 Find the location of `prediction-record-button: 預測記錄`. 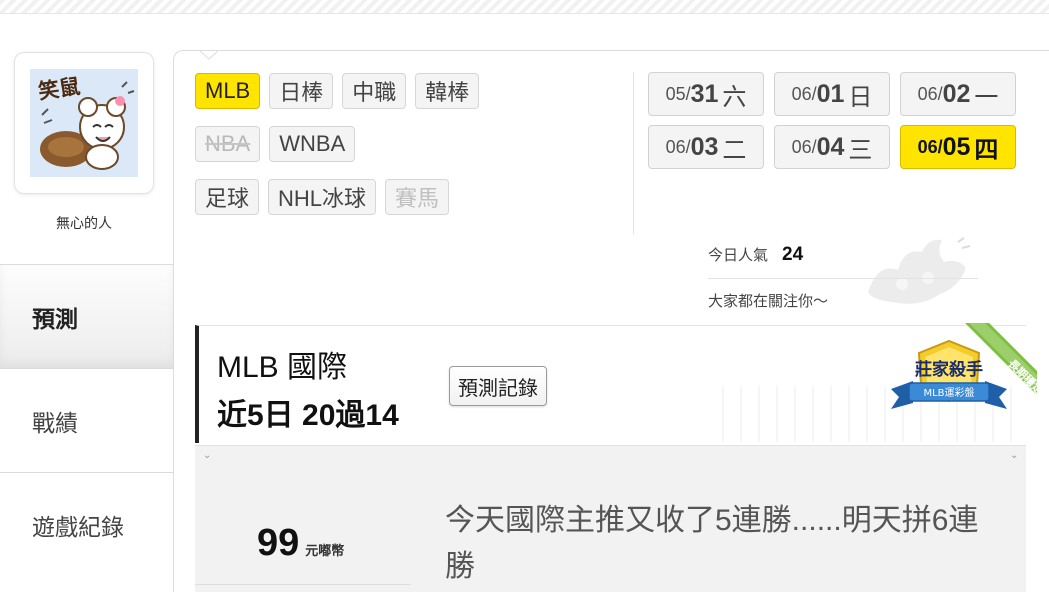

prediction-record-button: 預測記錄 is located at coordinates (498, 386).